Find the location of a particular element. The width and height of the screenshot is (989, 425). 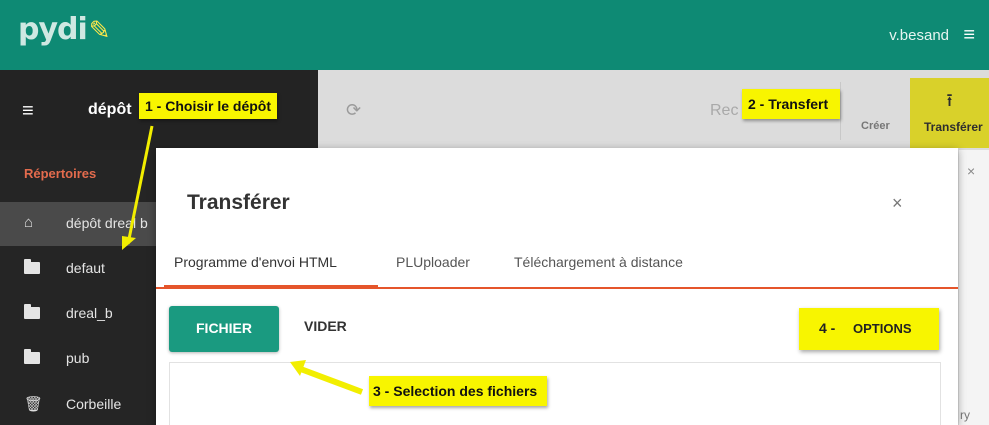

choose-file-label: FICHIER is located at coordinates (224, 328).